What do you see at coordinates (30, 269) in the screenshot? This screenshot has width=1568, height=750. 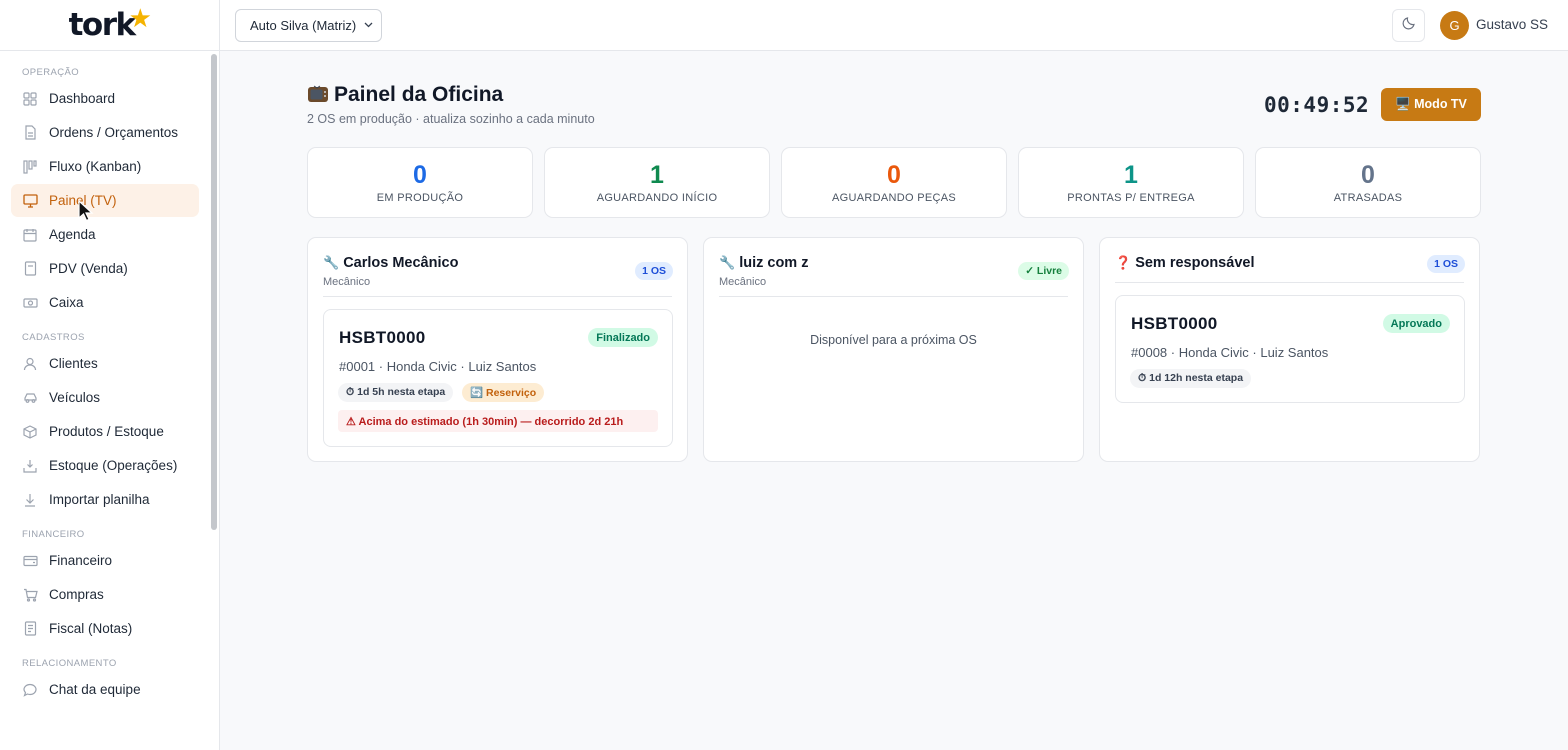 I see `receipt-icon` at bounding box center [30, 269].